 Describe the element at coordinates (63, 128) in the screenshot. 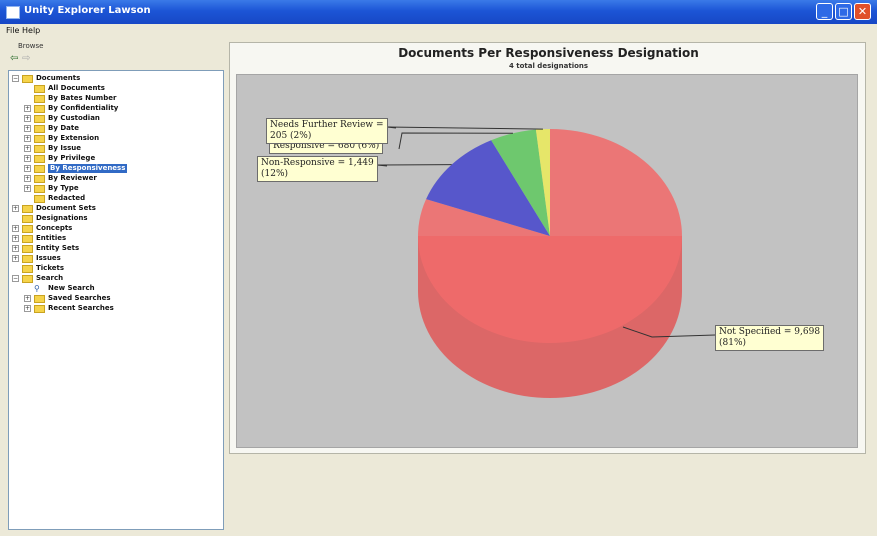

I see `tree-item-label: By Date` at that location.